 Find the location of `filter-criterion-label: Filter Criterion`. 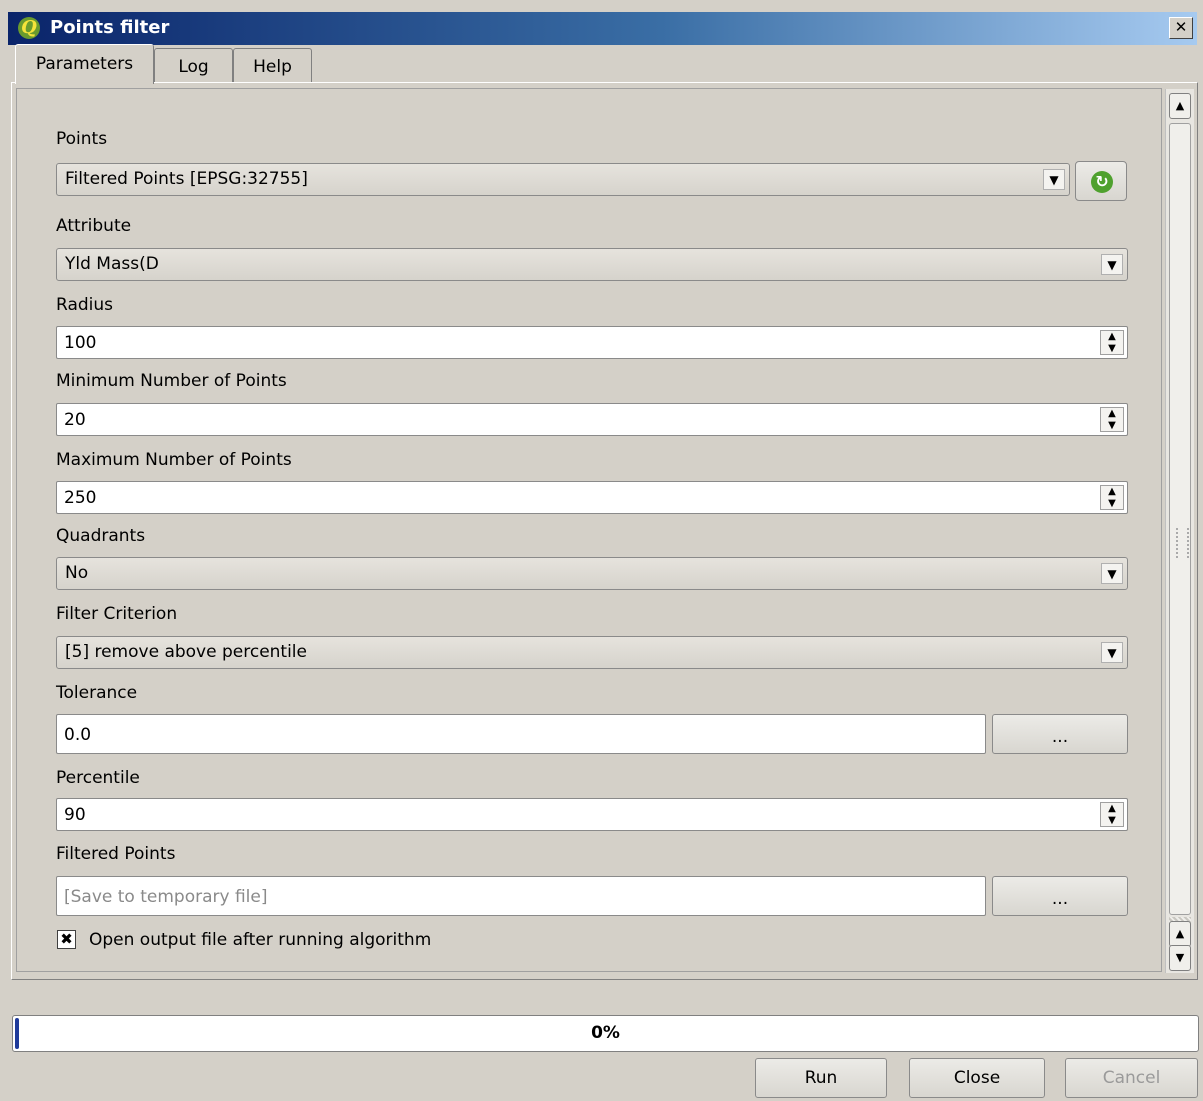

filter-criterion-label: Filter Criterion is located at coordinates (117, 614).